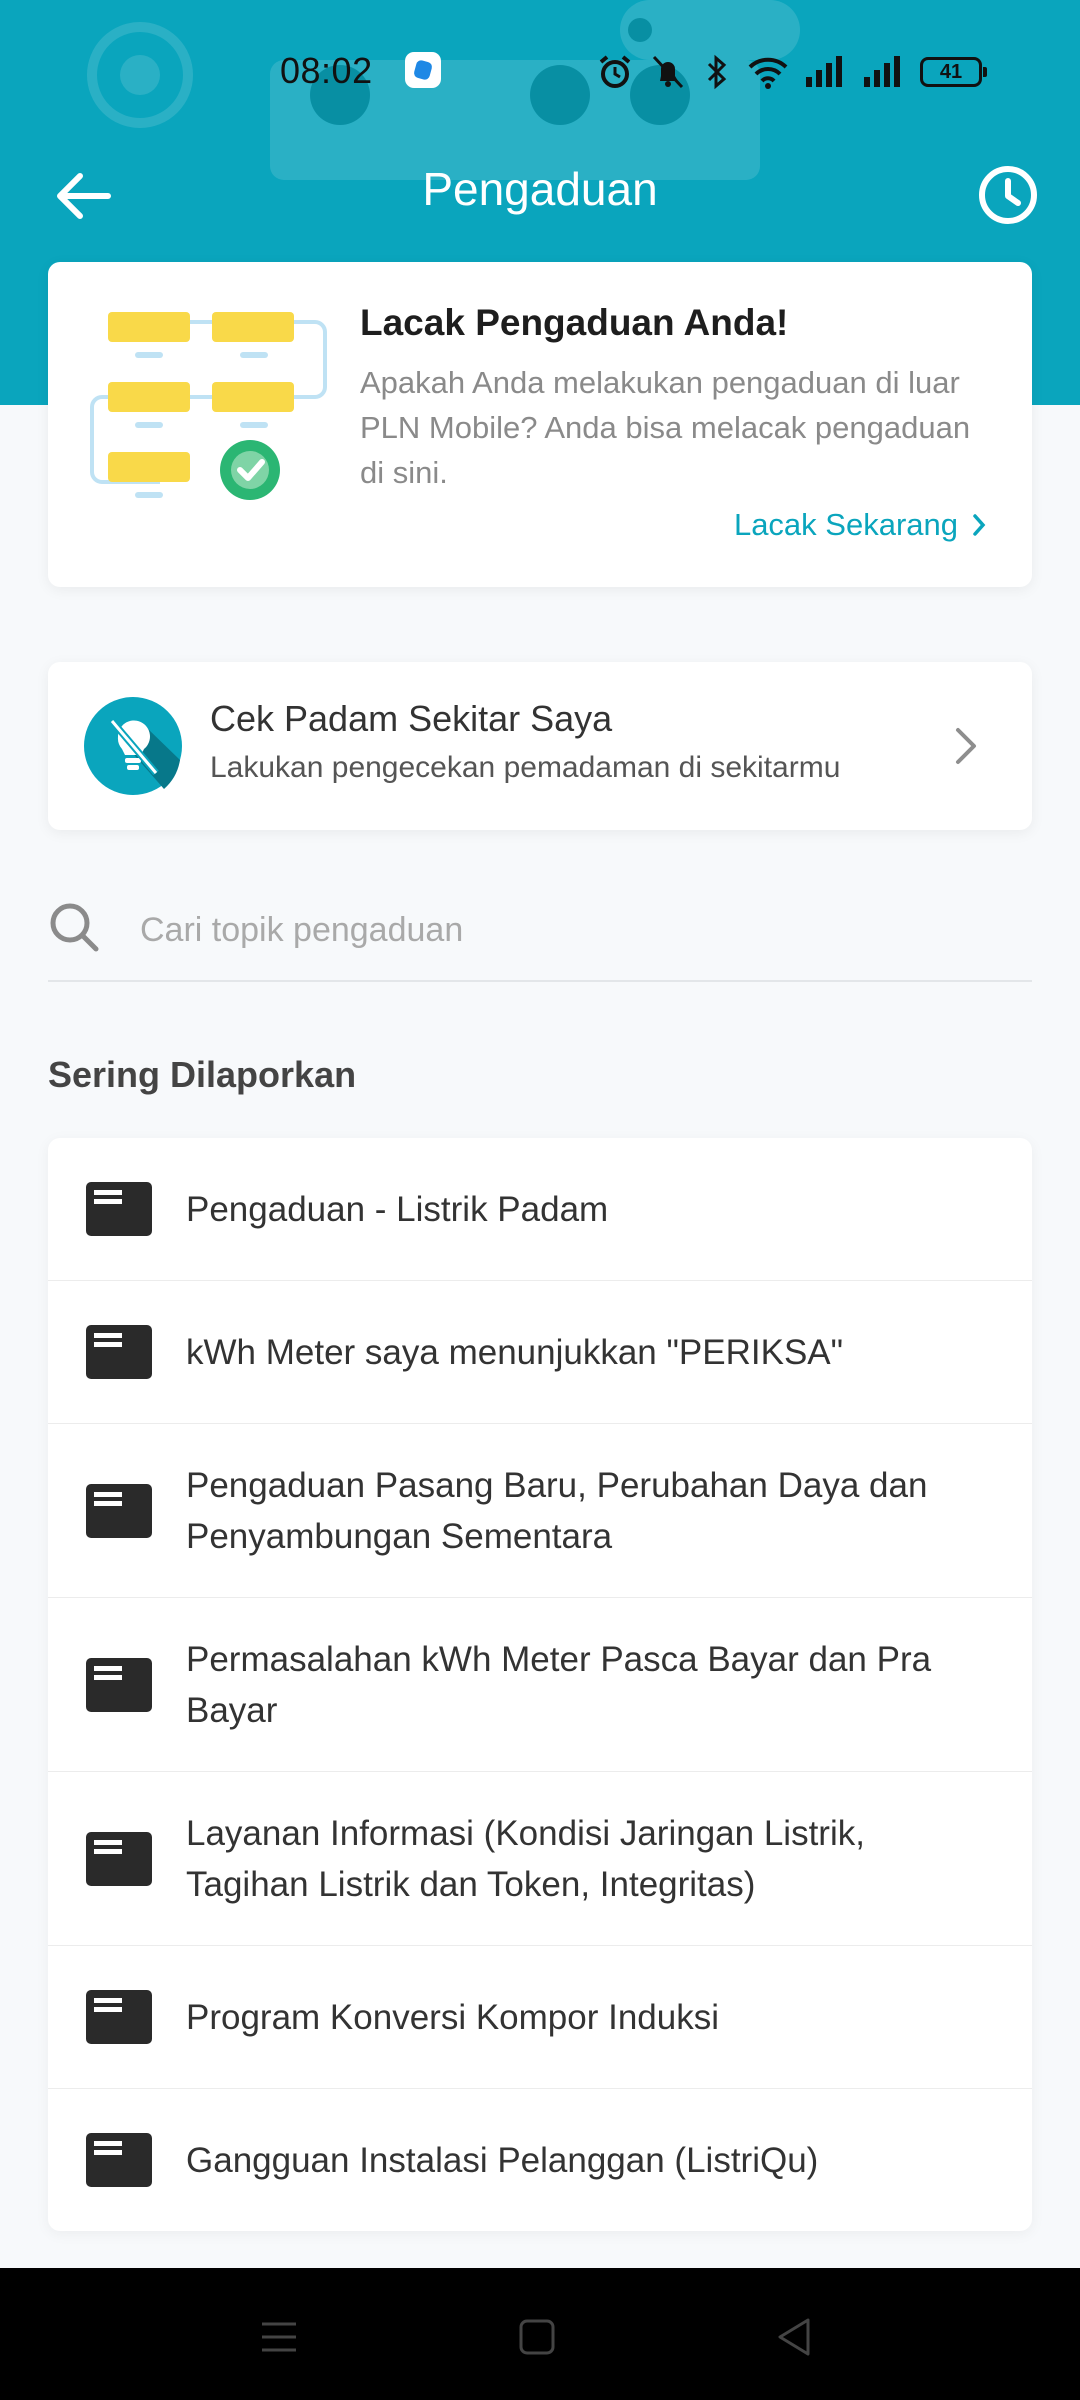  What do you see at coordinates (574, 322) in the screenshot?
I see `track-card-title: Lacak Pengaduan Anda!` at bounding box center [574, 322].